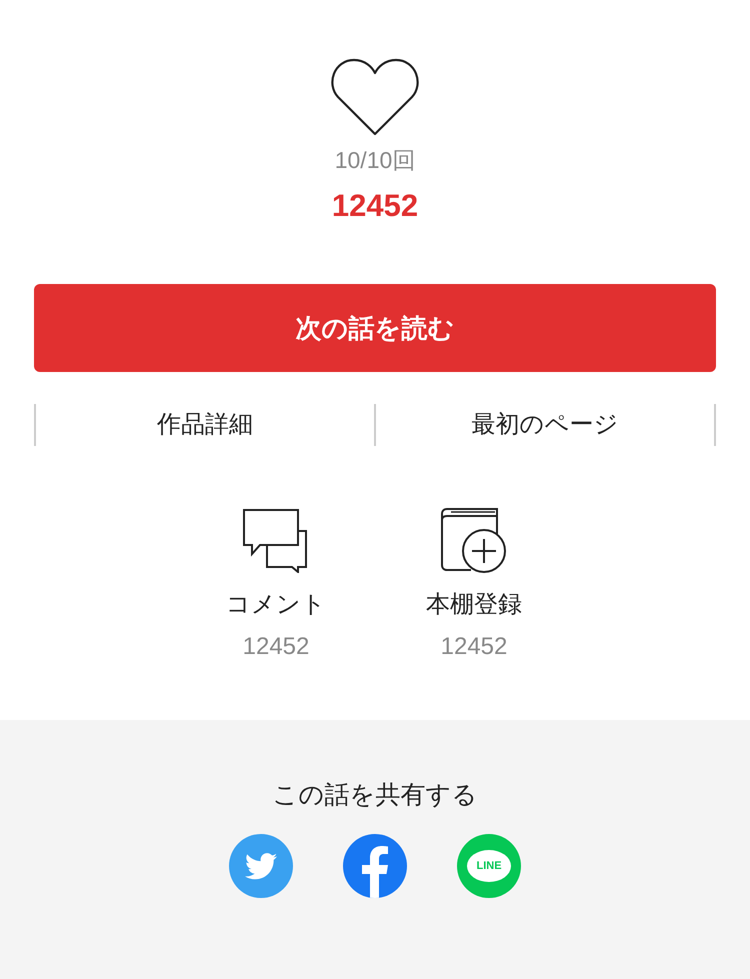  I want to click on comment-button, so click(276, 541).